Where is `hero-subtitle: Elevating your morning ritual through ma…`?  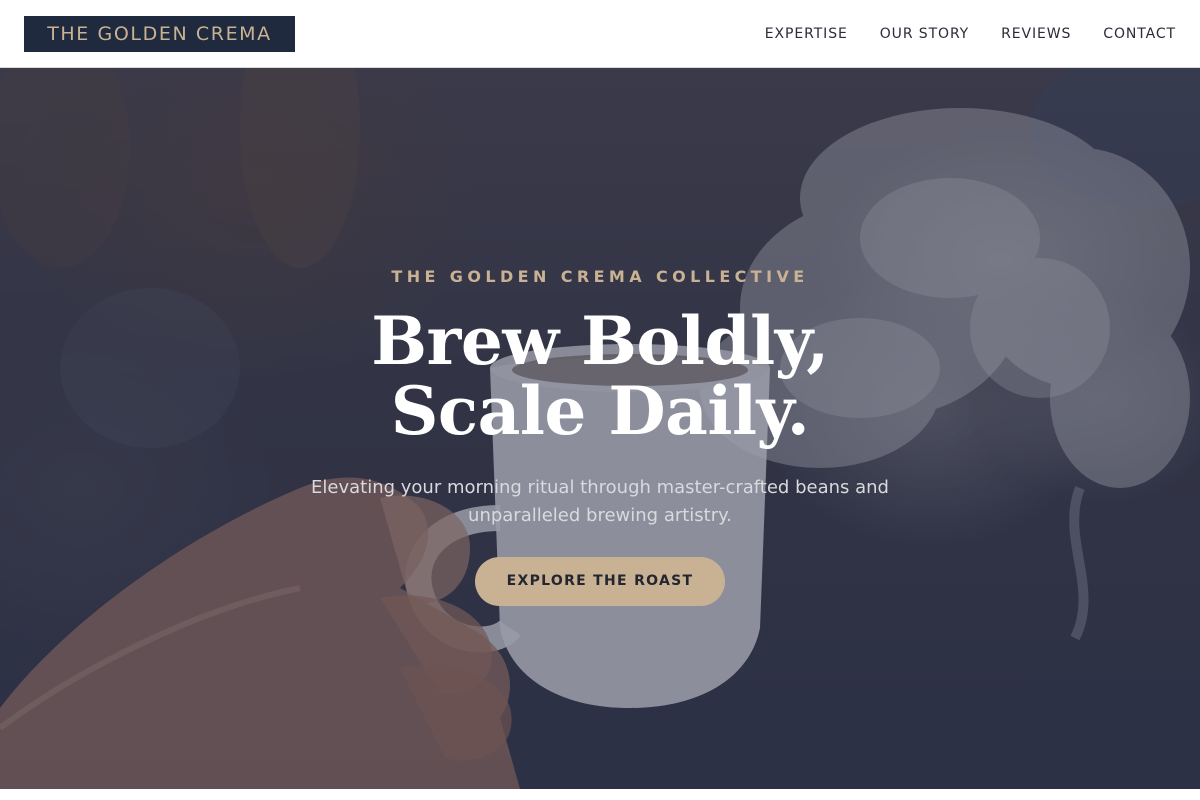
hero-subtitle: Elevating your morning ritual through ma… is located at coordinates (600, 501).